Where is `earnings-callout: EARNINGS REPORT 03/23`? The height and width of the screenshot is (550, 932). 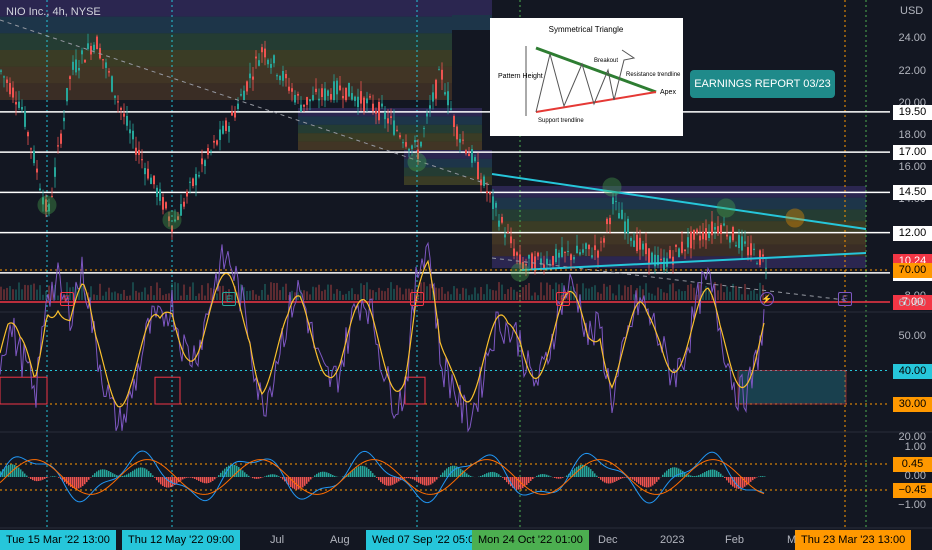
earnings-callout: EARNINGS REPORT 03/23 is located at coordinates (762, 84).